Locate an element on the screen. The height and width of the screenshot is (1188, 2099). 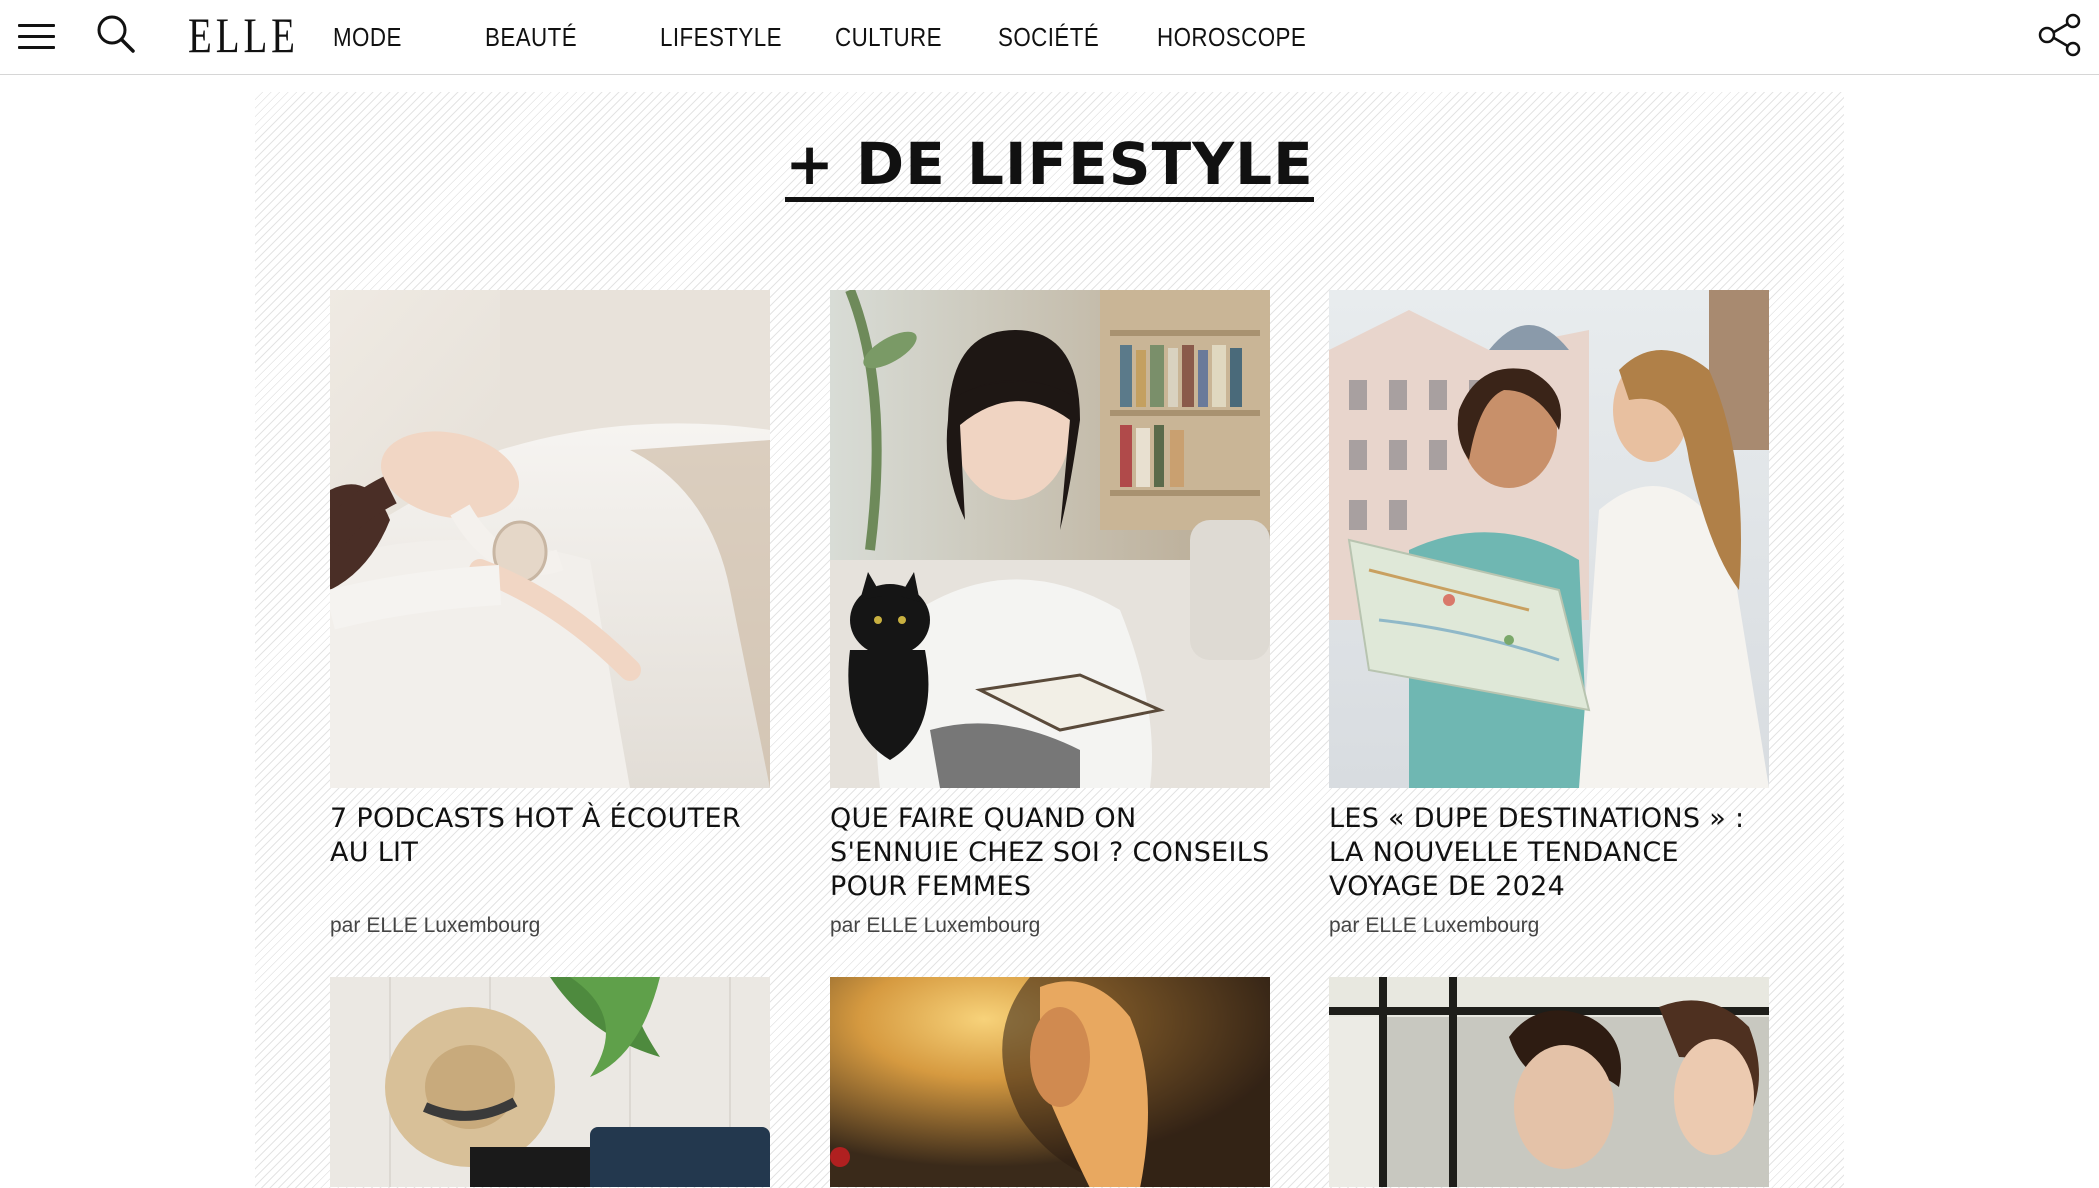
article-image-map is located at coordinates (1549, 539).